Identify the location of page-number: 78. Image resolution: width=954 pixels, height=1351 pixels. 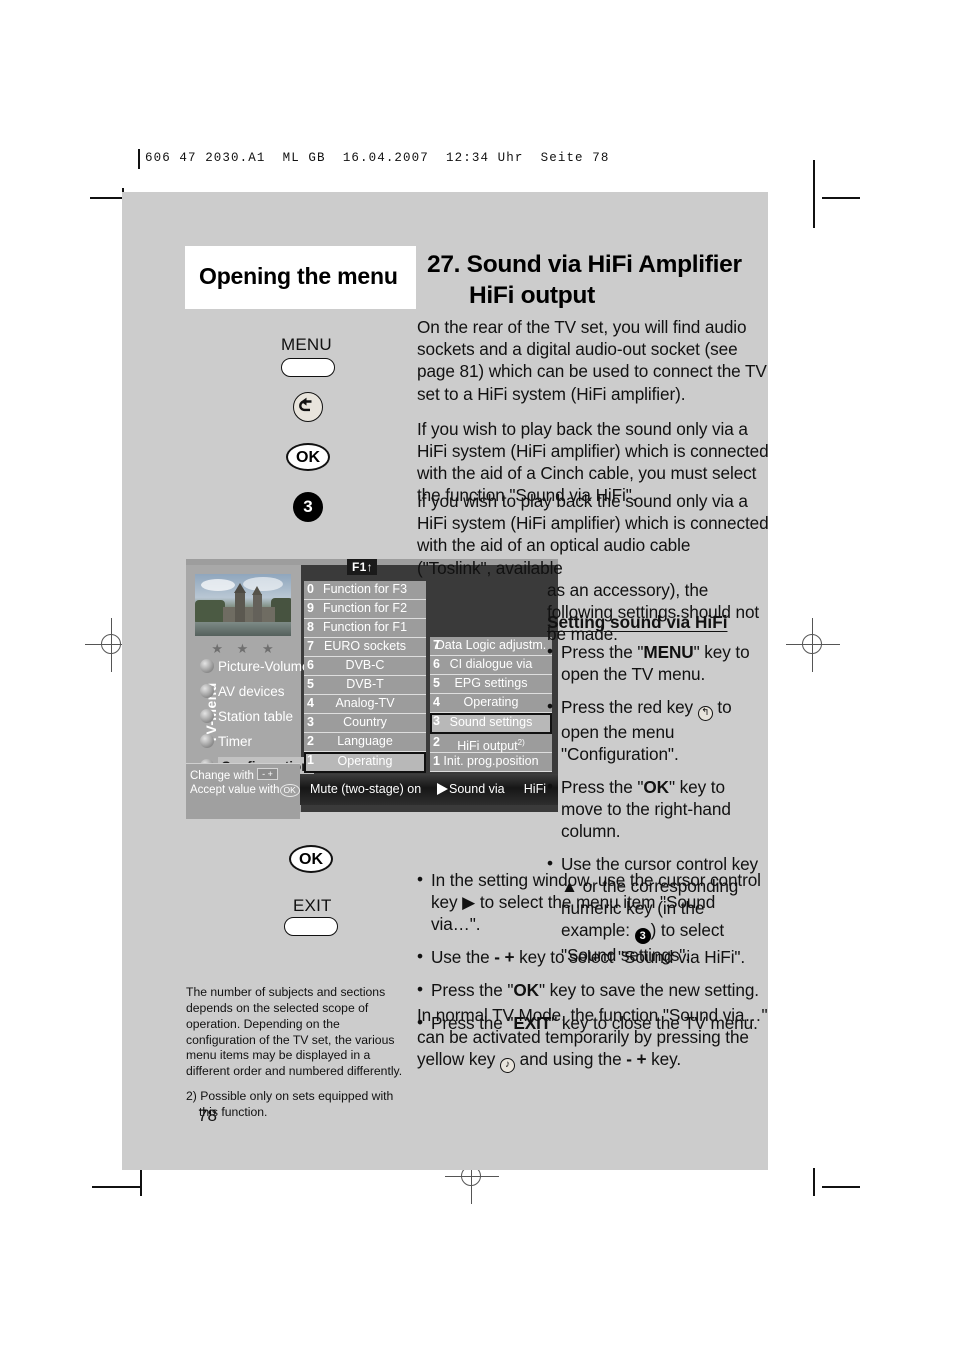
(207, 1115).